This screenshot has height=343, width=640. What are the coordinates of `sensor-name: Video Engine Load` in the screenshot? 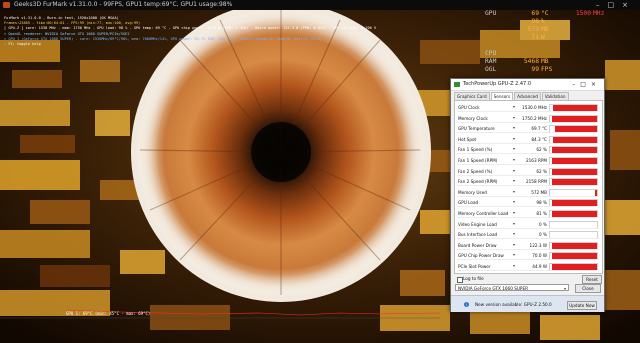 It's located at (477, 224).